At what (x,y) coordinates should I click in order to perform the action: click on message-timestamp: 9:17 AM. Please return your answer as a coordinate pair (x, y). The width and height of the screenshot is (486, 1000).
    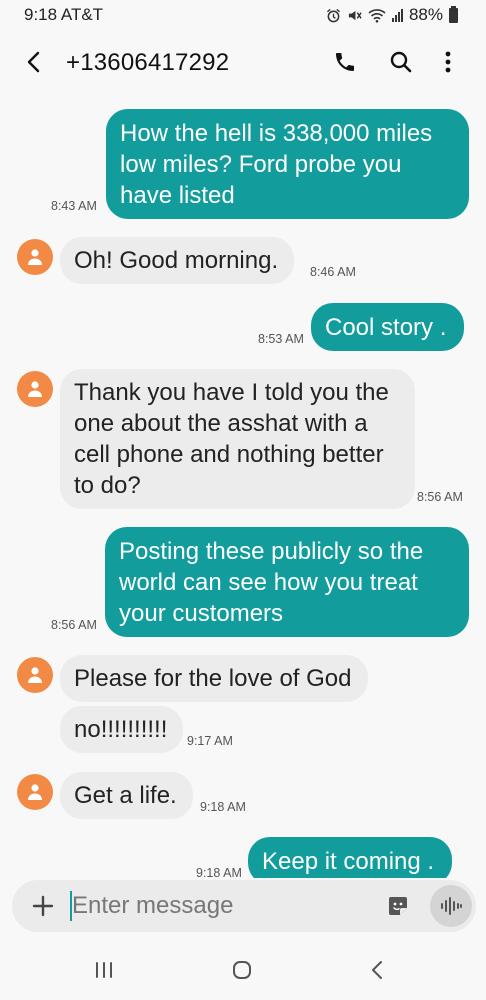
    Looking at the image, I should click on (210, 741).